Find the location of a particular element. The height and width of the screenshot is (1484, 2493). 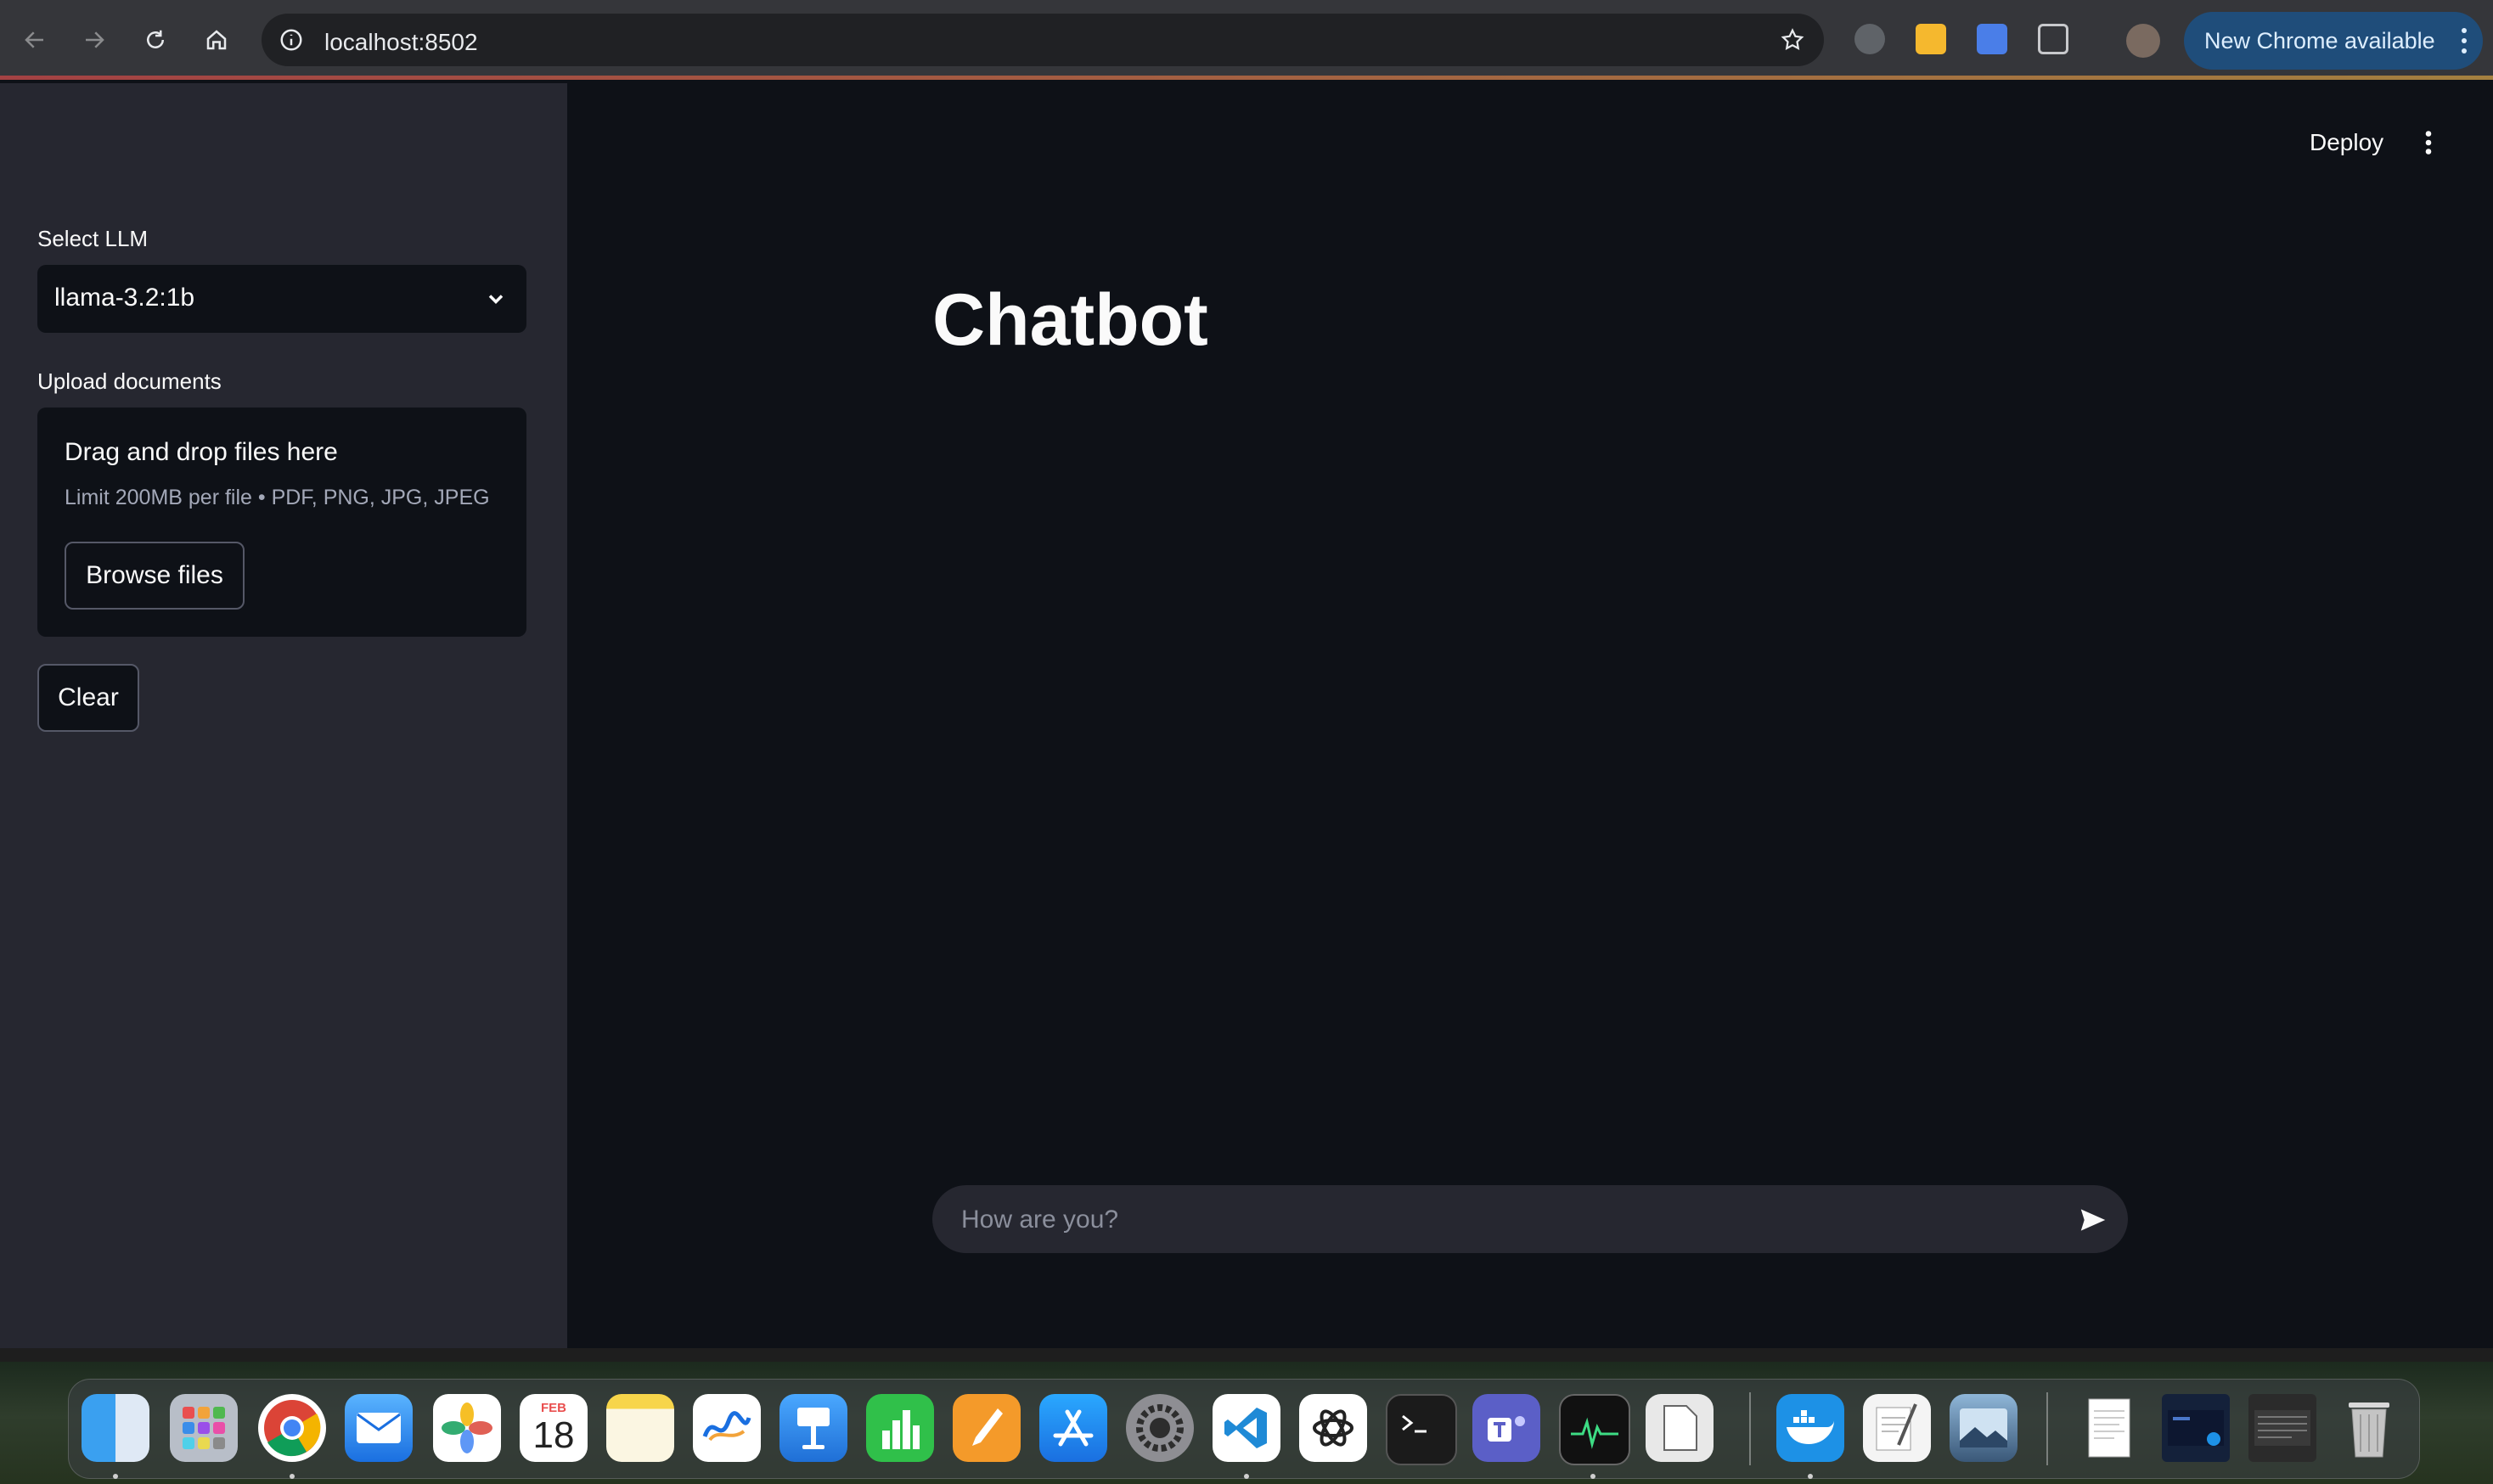

loading-accent-line is located at coordinates (1246, 78).